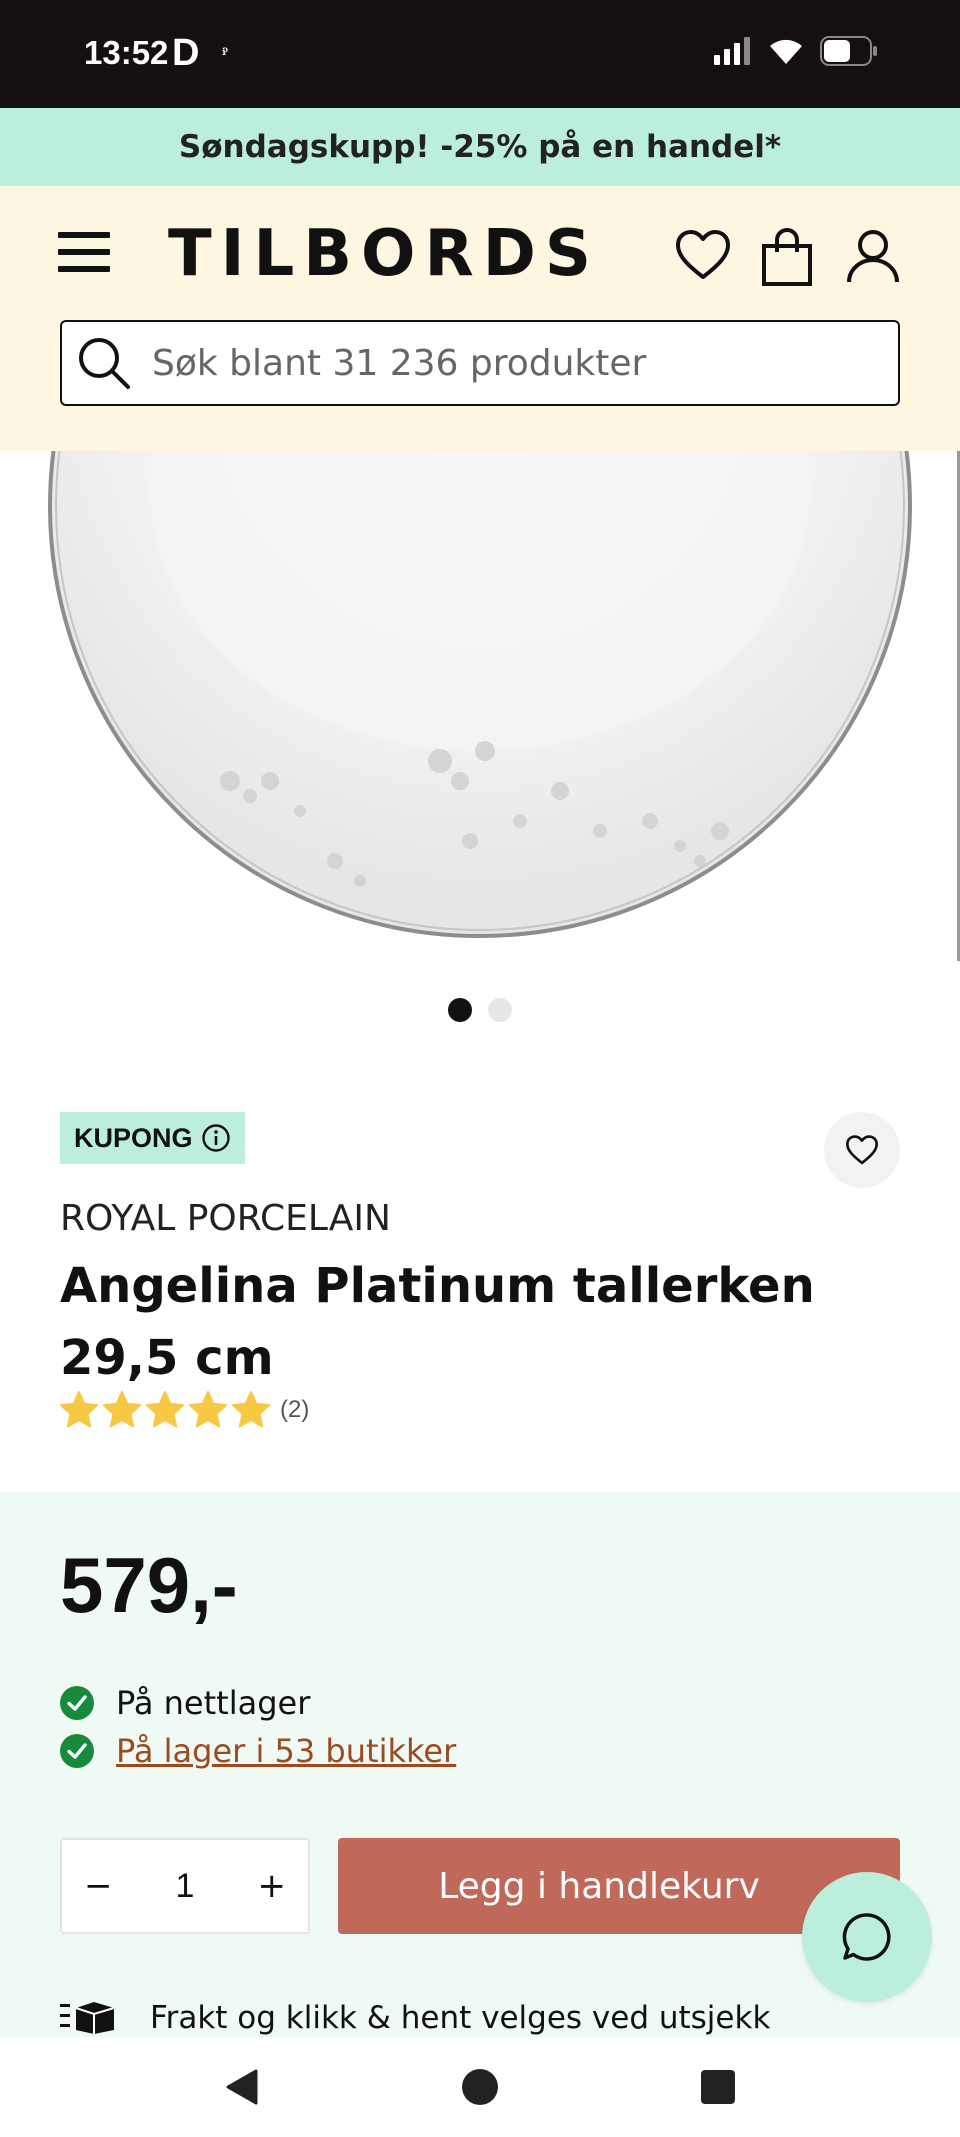 This screenshot has height=2137, width=960. Describe the element at coordinates (149, 1585) in the screenshot. I see `product-price: 579,-` at that location.